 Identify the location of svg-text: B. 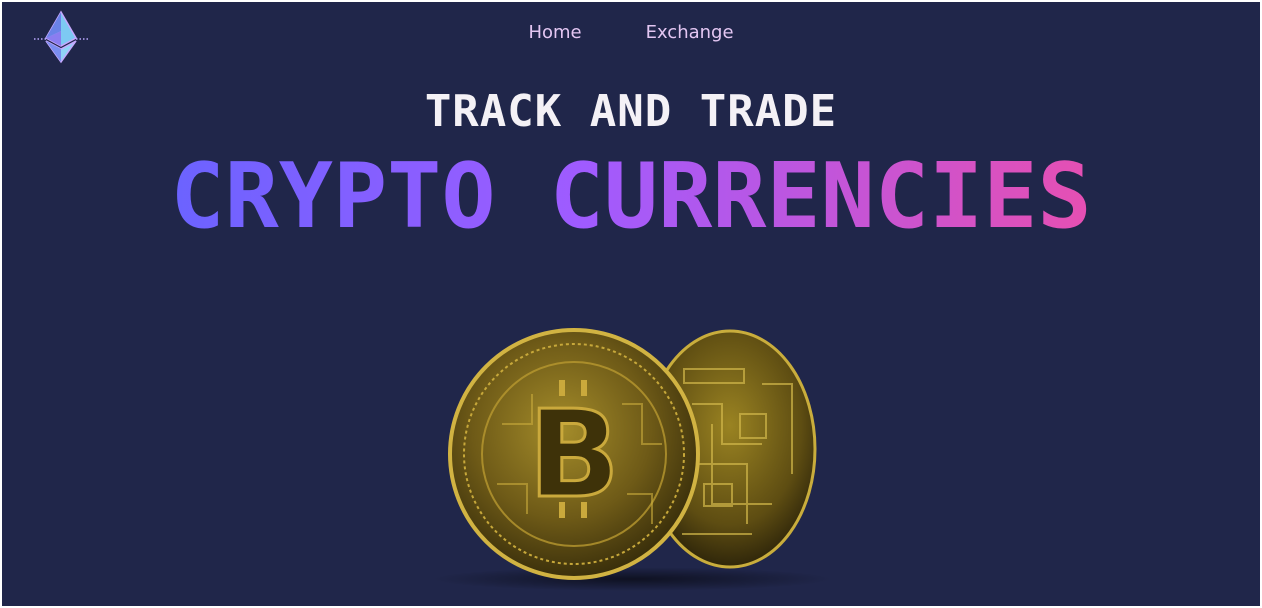
(573, 455).